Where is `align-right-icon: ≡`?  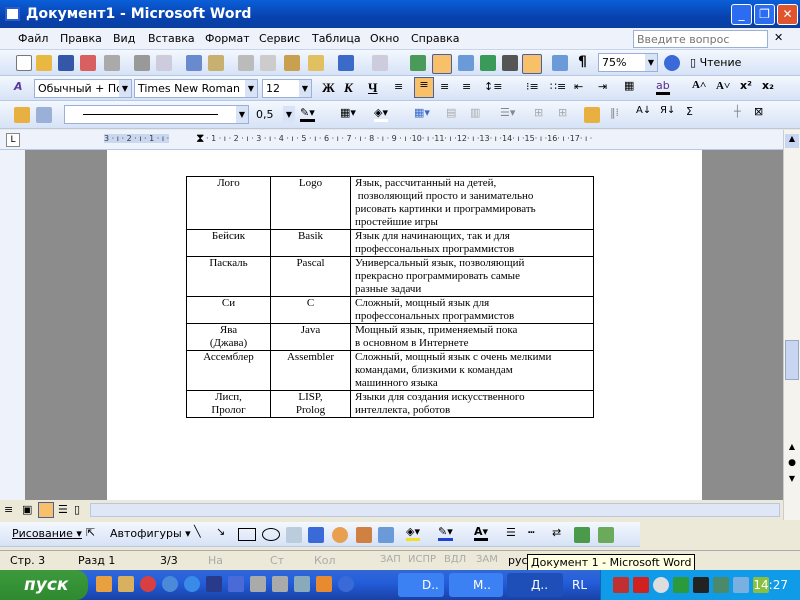
align-right-icon: ≡ is located at coordinates (444, 86).